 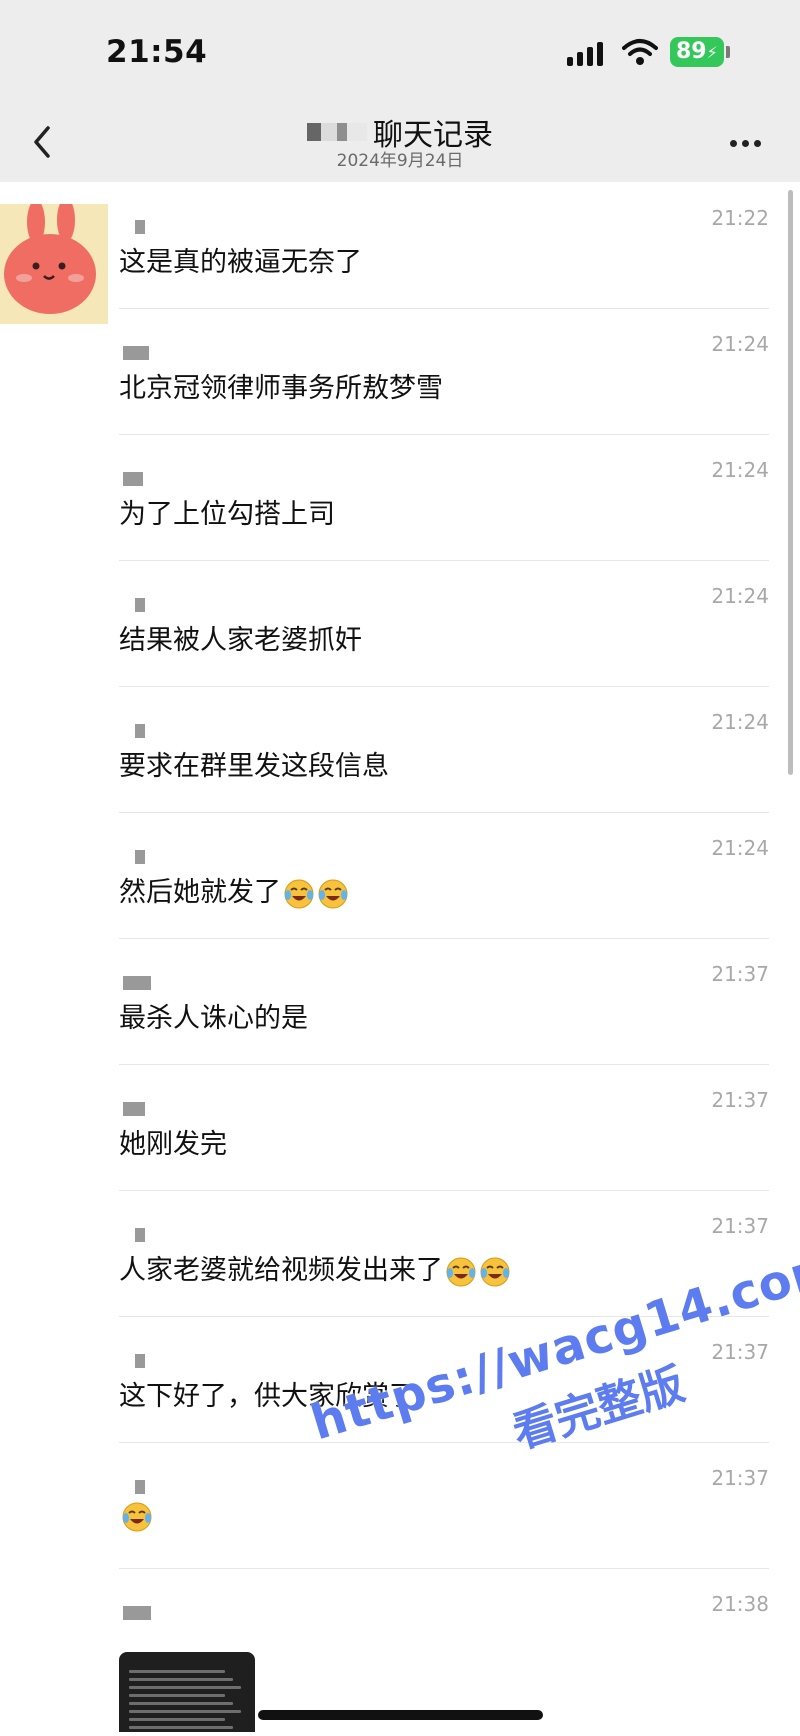 I want to click on message-text: 北京冠领律师事务所敖梦雪, so click(x=281, y=385).